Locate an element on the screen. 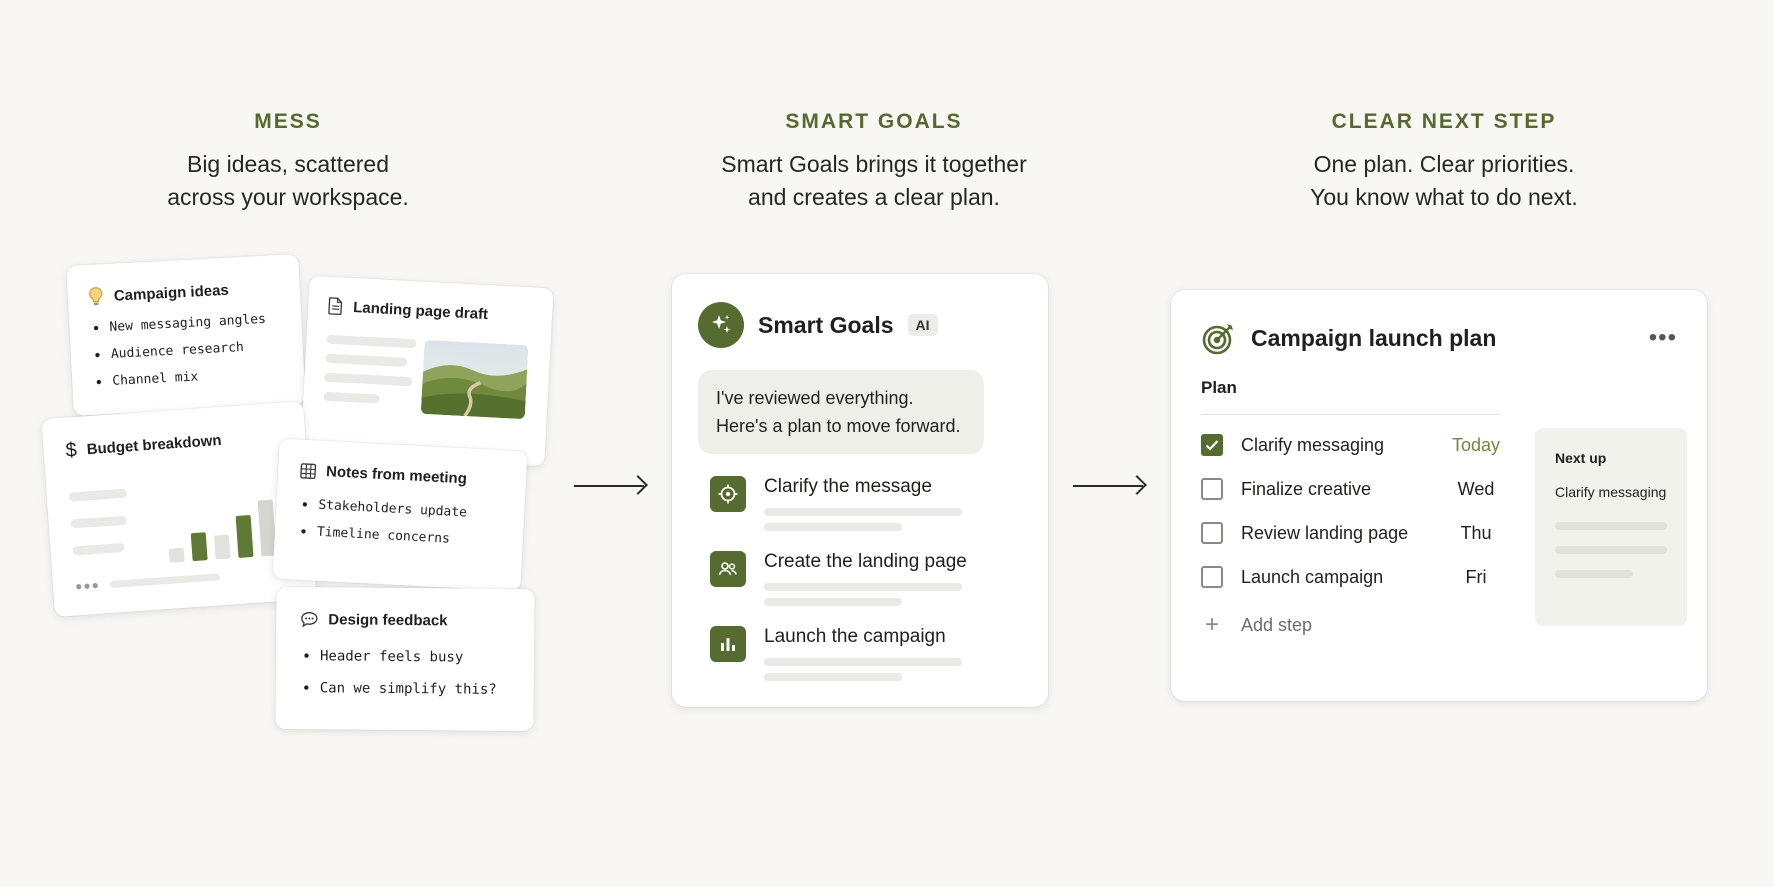 This screenshot has height=887, width=1774. list-item: Audience research is located at coordinates (187, 350).